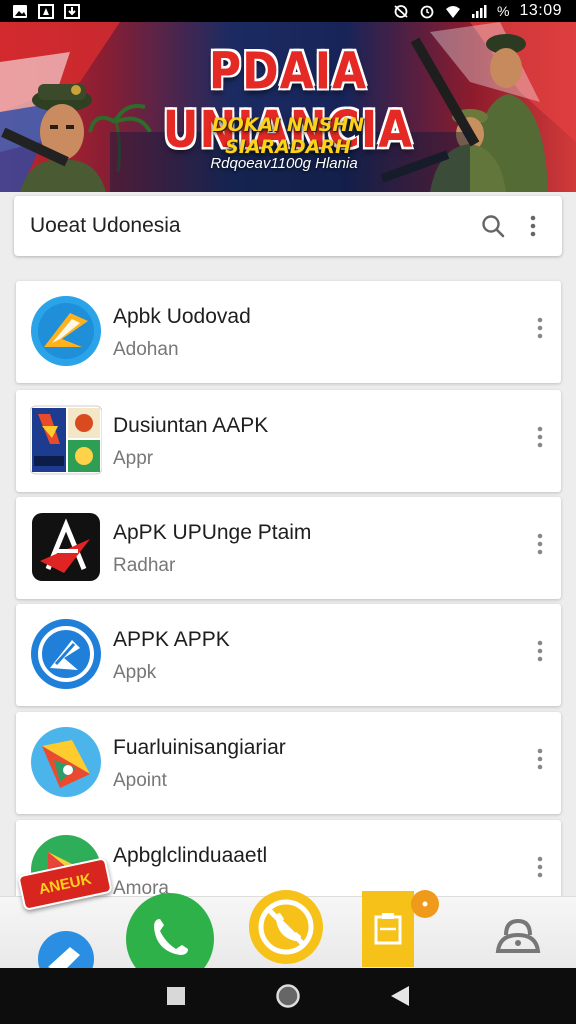 Image resolution: width=576 pixels, height=1024 pixels. I want to click on app-title: Apbk Uodovad, so click(182, 316).